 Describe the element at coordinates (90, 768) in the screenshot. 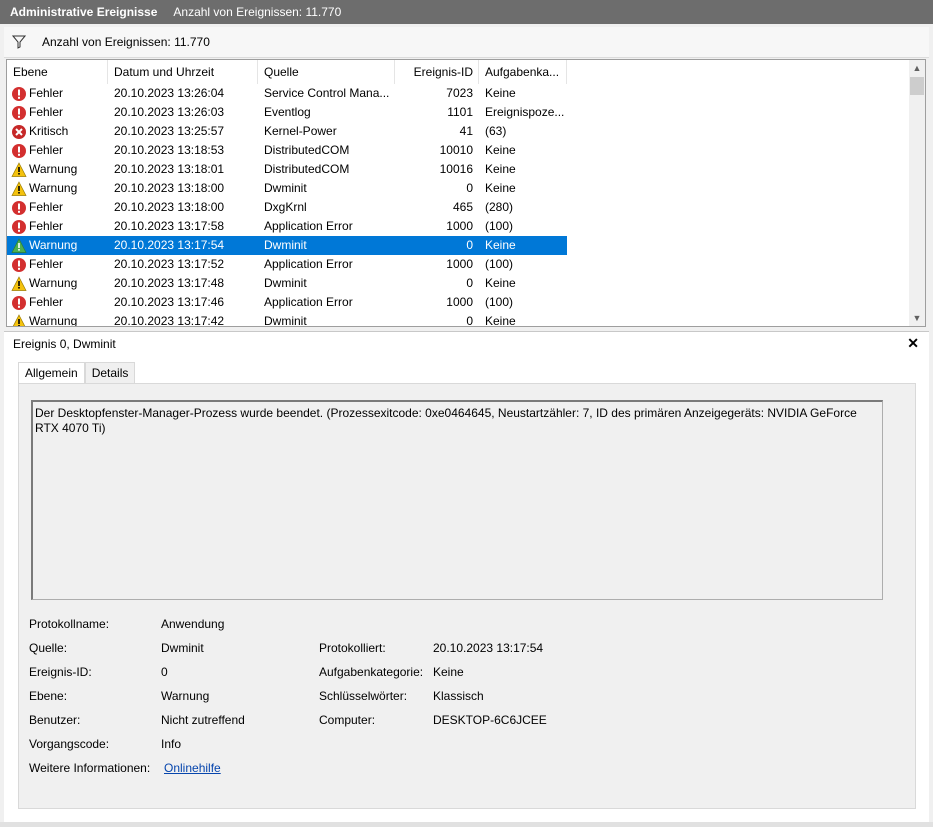

I see `moreinfo-label: Weitere Informationen:` at that location.